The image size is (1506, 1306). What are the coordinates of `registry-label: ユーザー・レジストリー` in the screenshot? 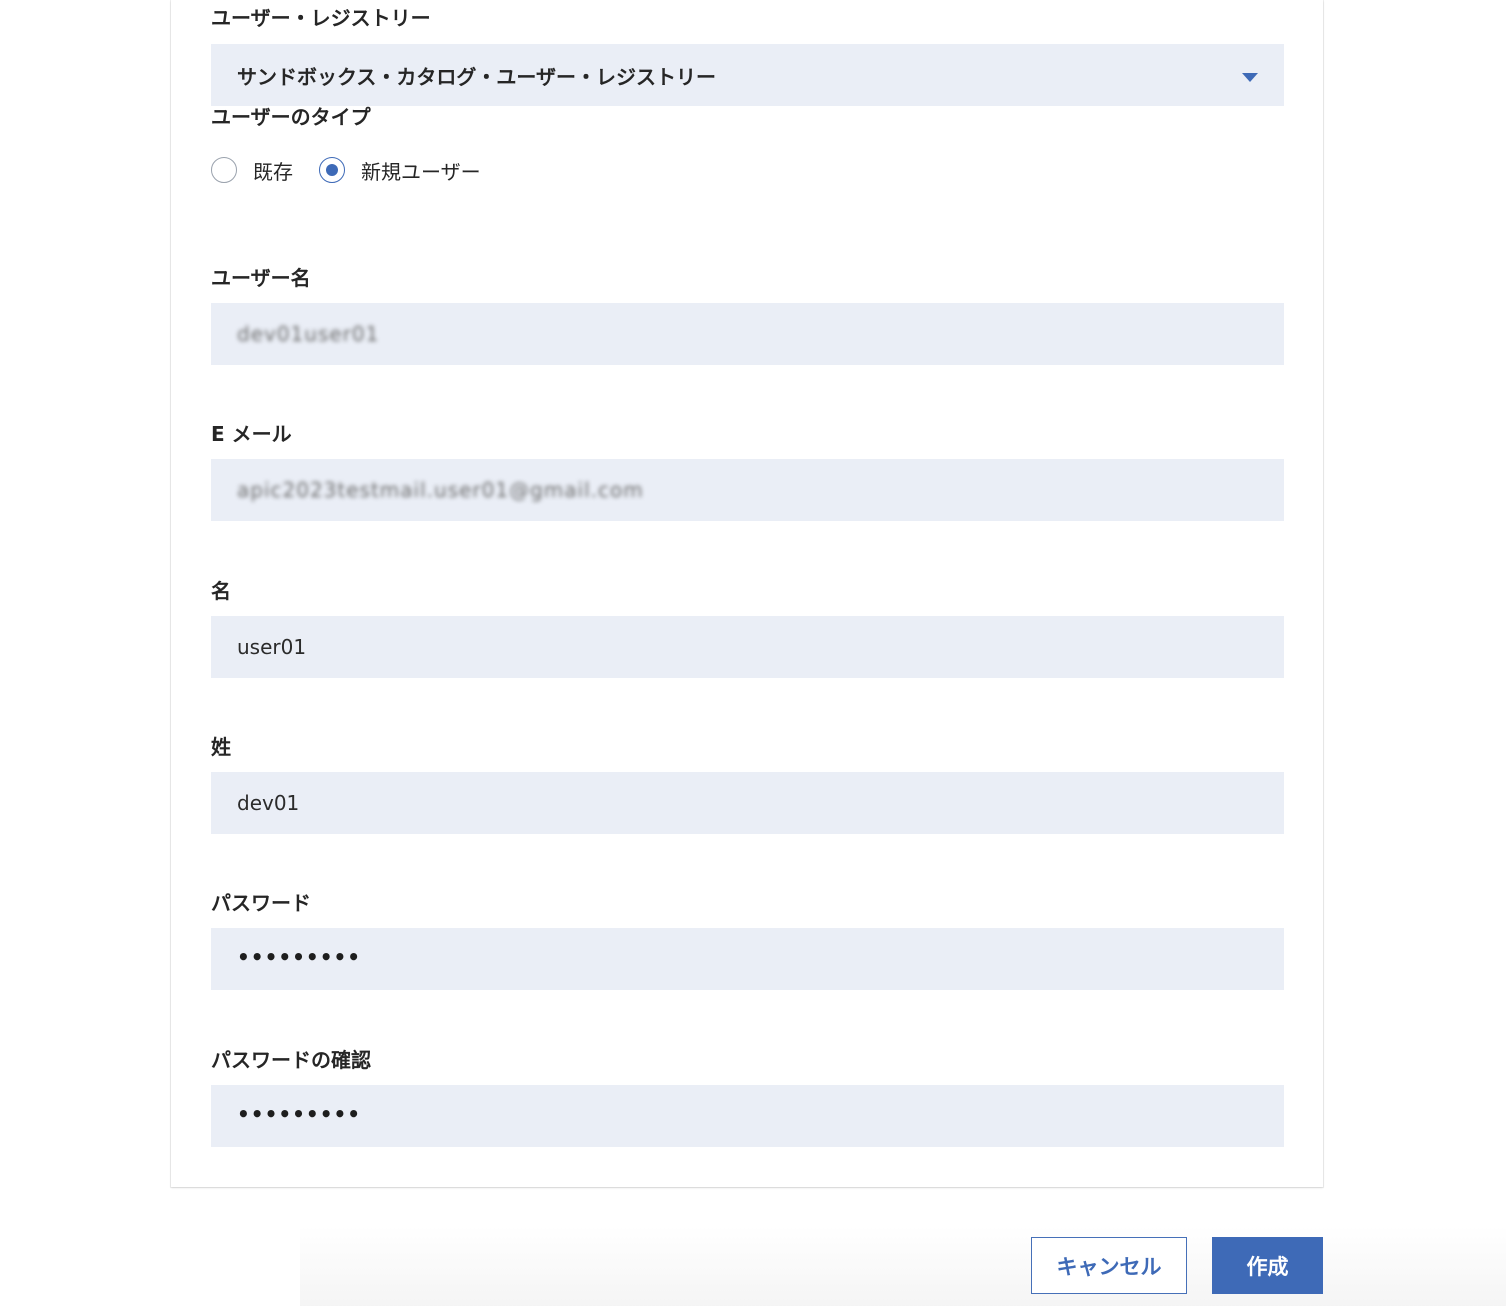 It's located at (321, 18).